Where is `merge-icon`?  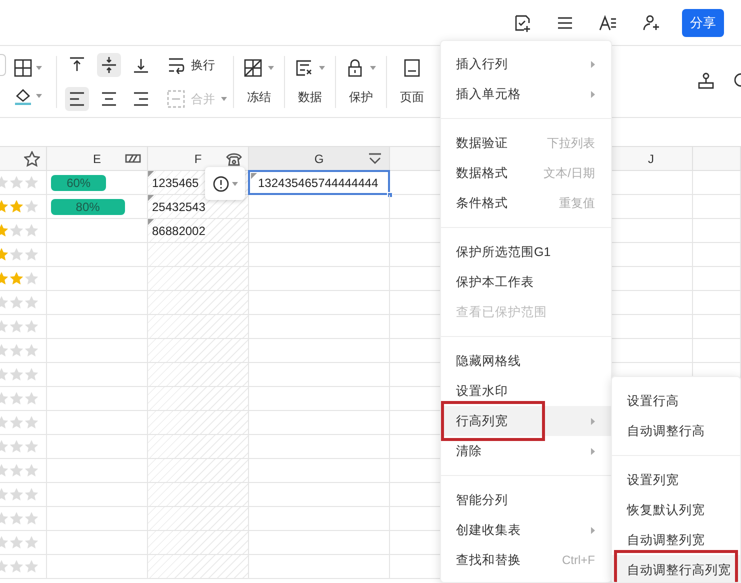
merge-icon is located at coordinates (176, 99).